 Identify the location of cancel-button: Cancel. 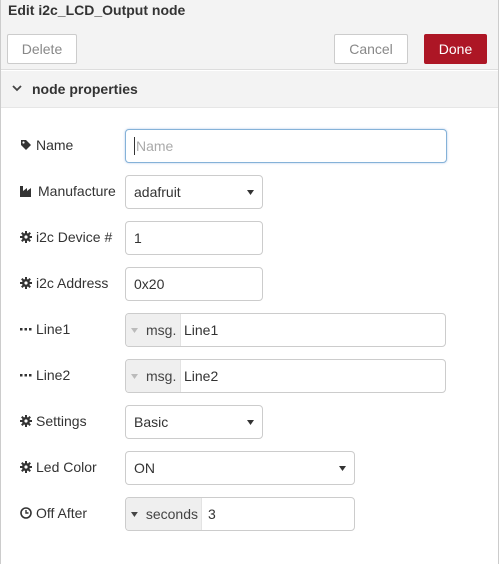
(371, 49).